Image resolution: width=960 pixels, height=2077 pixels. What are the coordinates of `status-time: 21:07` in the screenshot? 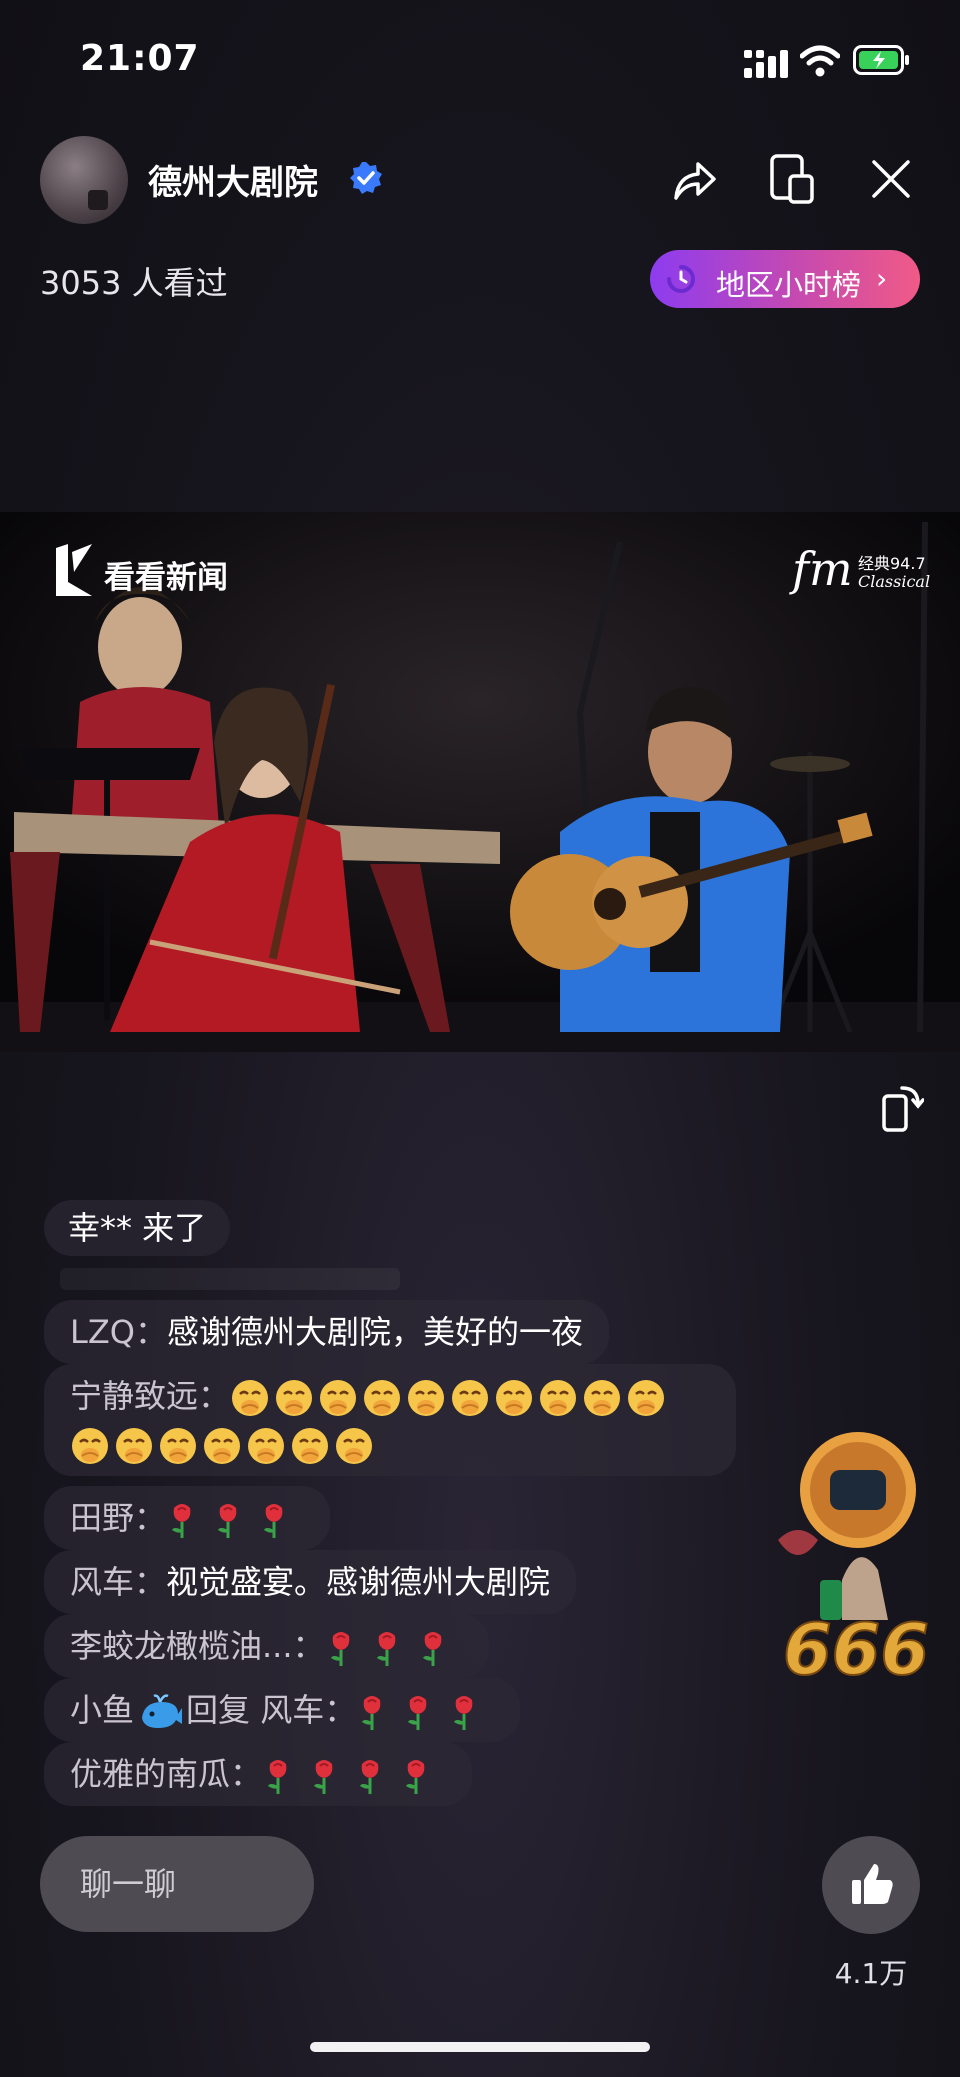 It's located at (140, 58).